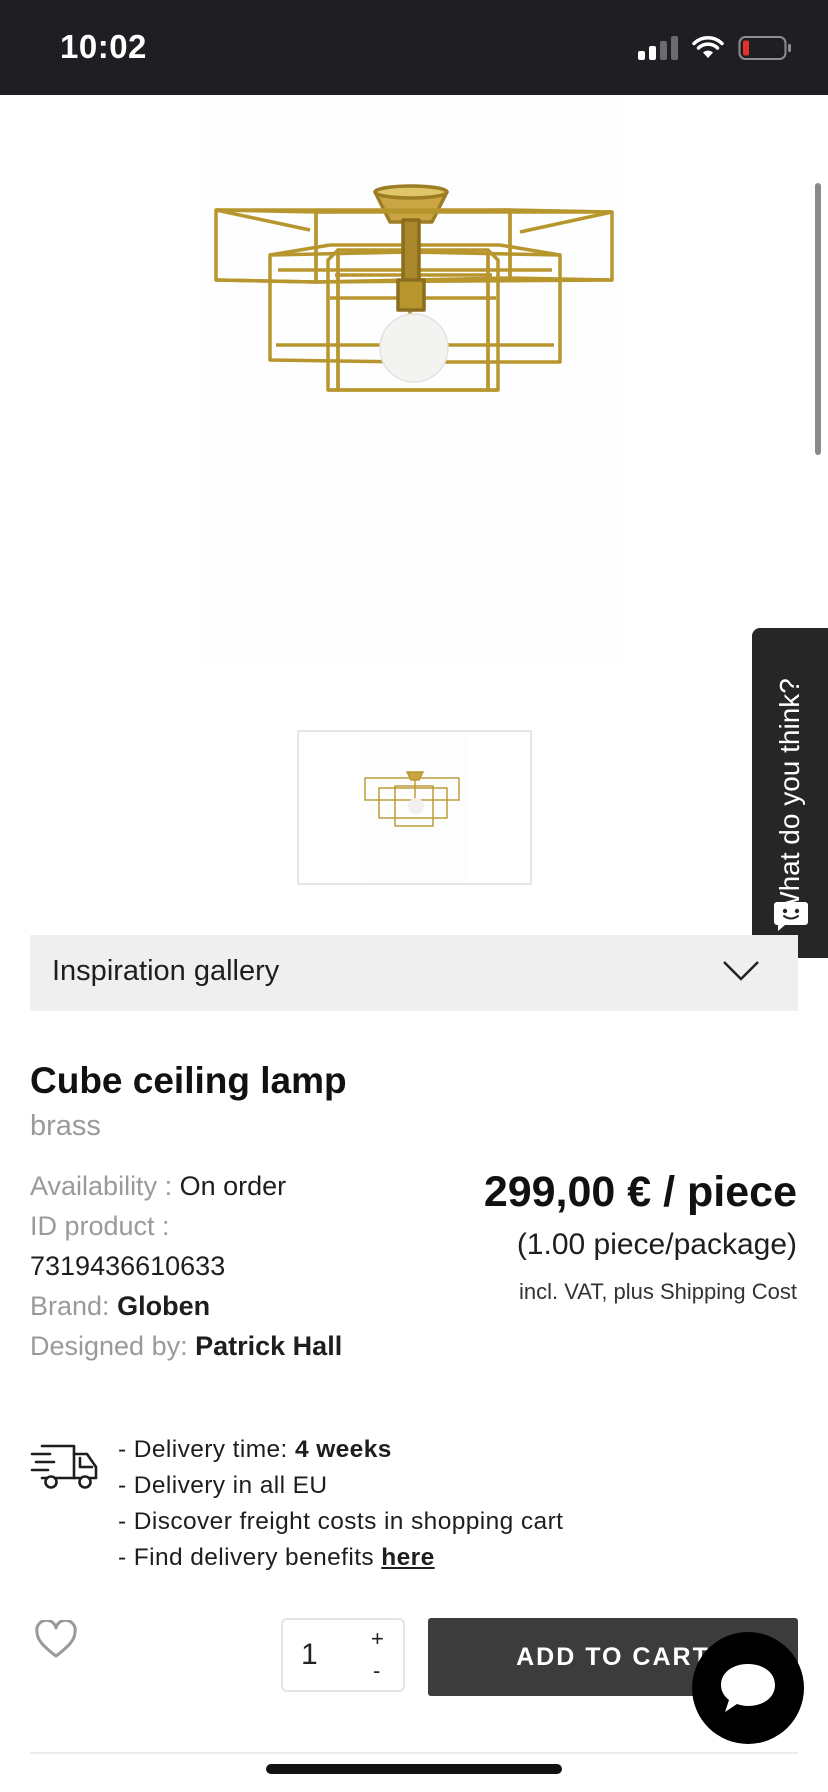 The image size is (828, 1792). I want to click on chat-bubble-icon, so click(748, 1688).